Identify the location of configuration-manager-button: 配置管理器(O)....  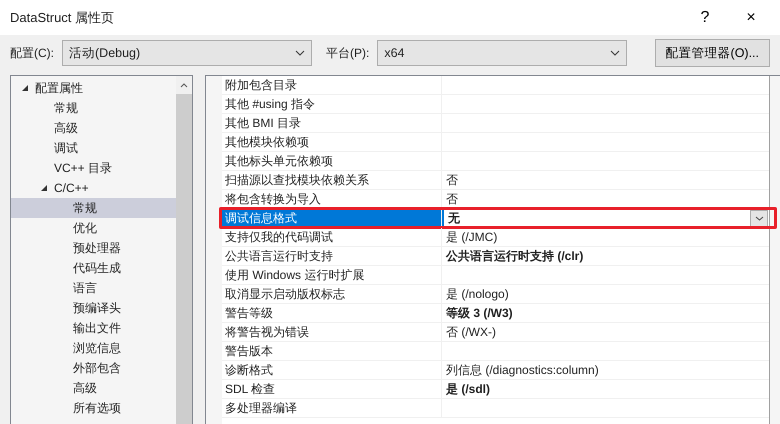
(712, 53).